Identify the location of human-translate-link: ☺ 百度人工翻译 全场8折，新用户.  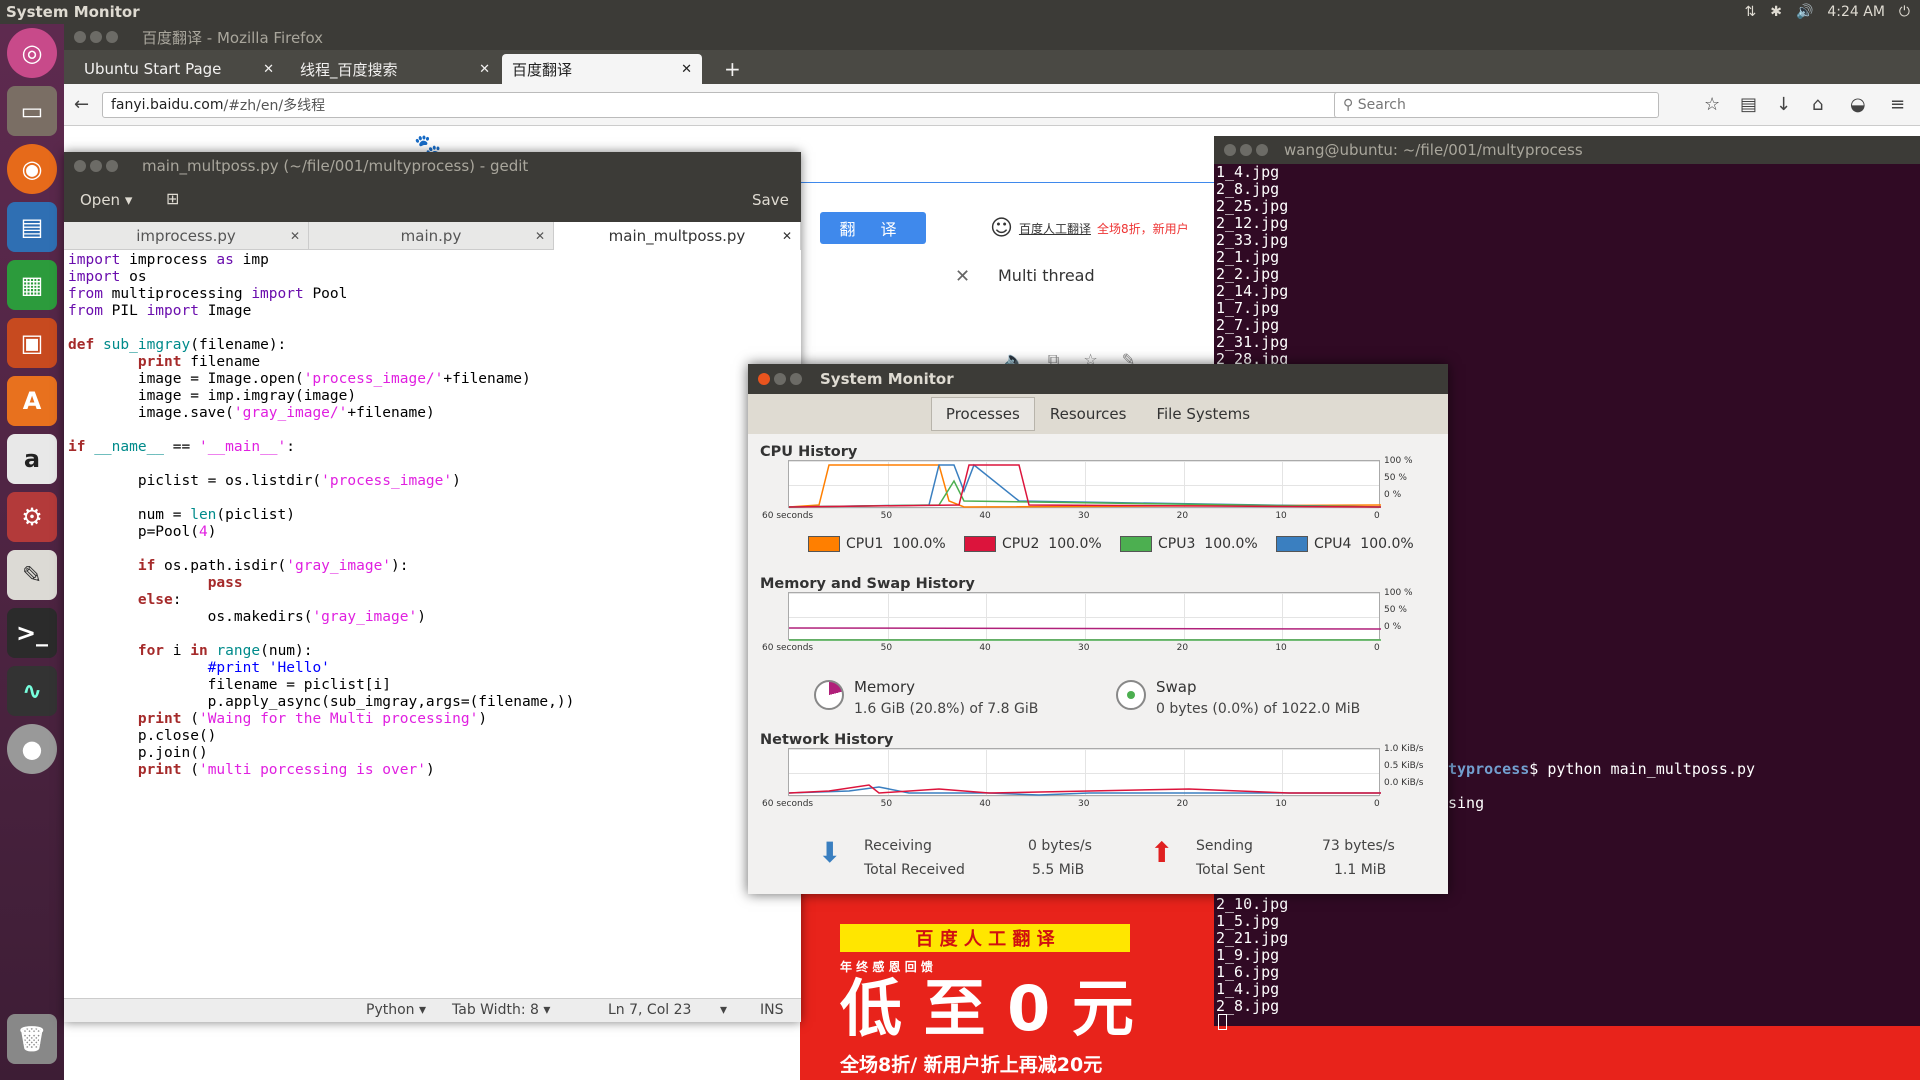
(1089, 228).